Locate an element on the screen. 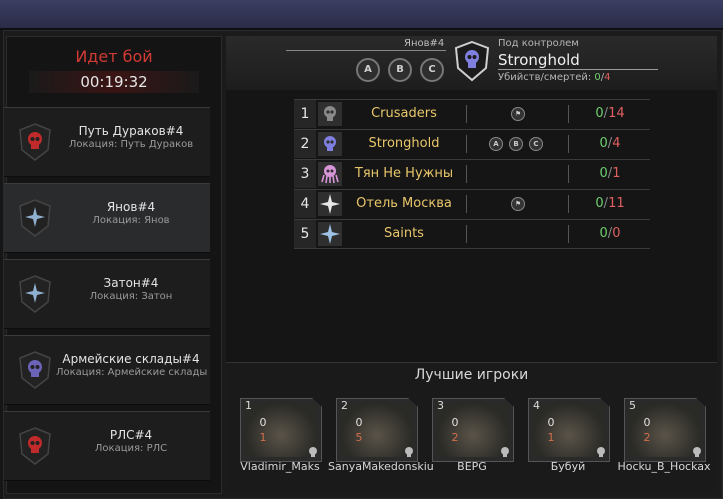 Image resolution: width=723 pixels, height=499 pixels. player-card: 5 0 2 is located at coordinates (665, 430).